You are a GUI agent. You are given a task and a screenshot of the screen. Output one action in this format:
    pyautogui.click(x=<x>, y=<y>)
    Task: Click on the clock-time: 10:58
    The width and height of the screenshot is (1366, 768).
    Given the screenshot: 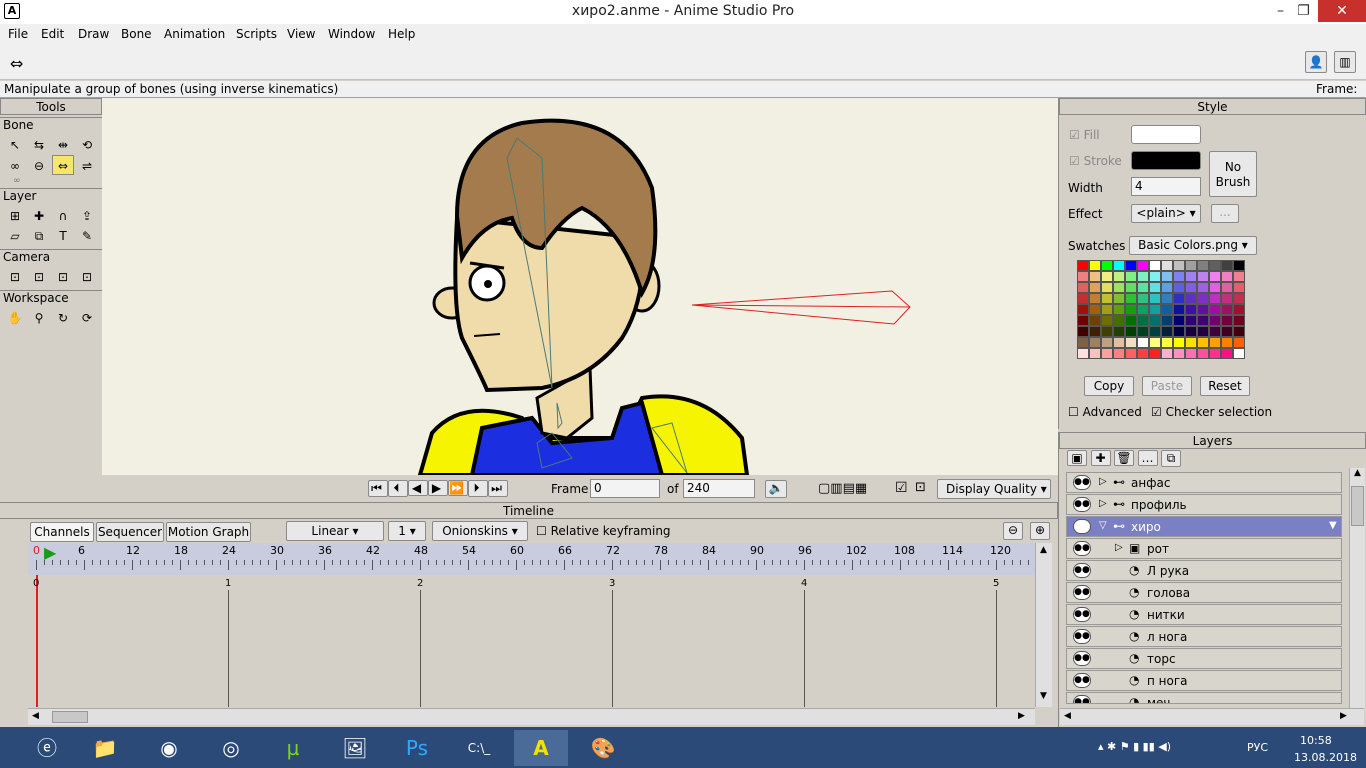 What is the action you would take?
    pyautogui.click(x=1316, y=740)
    